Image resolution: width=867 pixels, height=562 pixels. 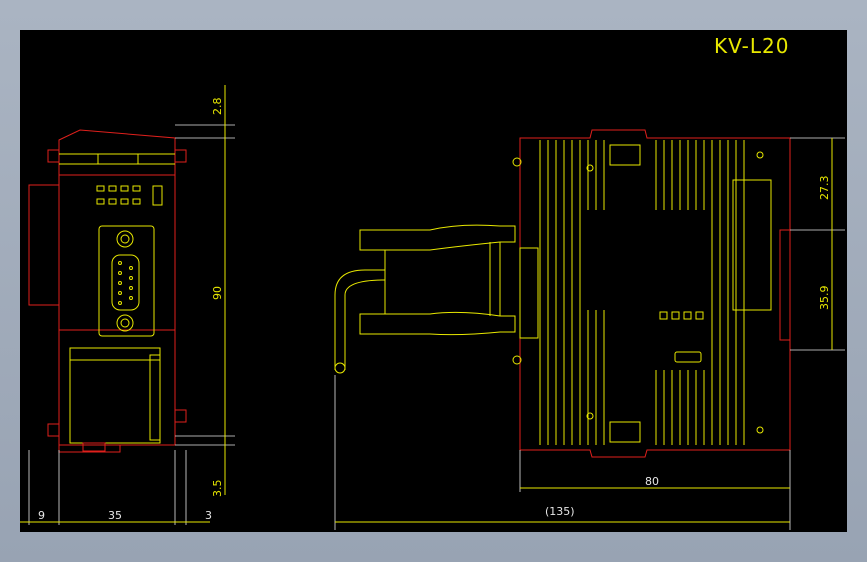 I want to click on db9-pins, so click(x=125, y=283).